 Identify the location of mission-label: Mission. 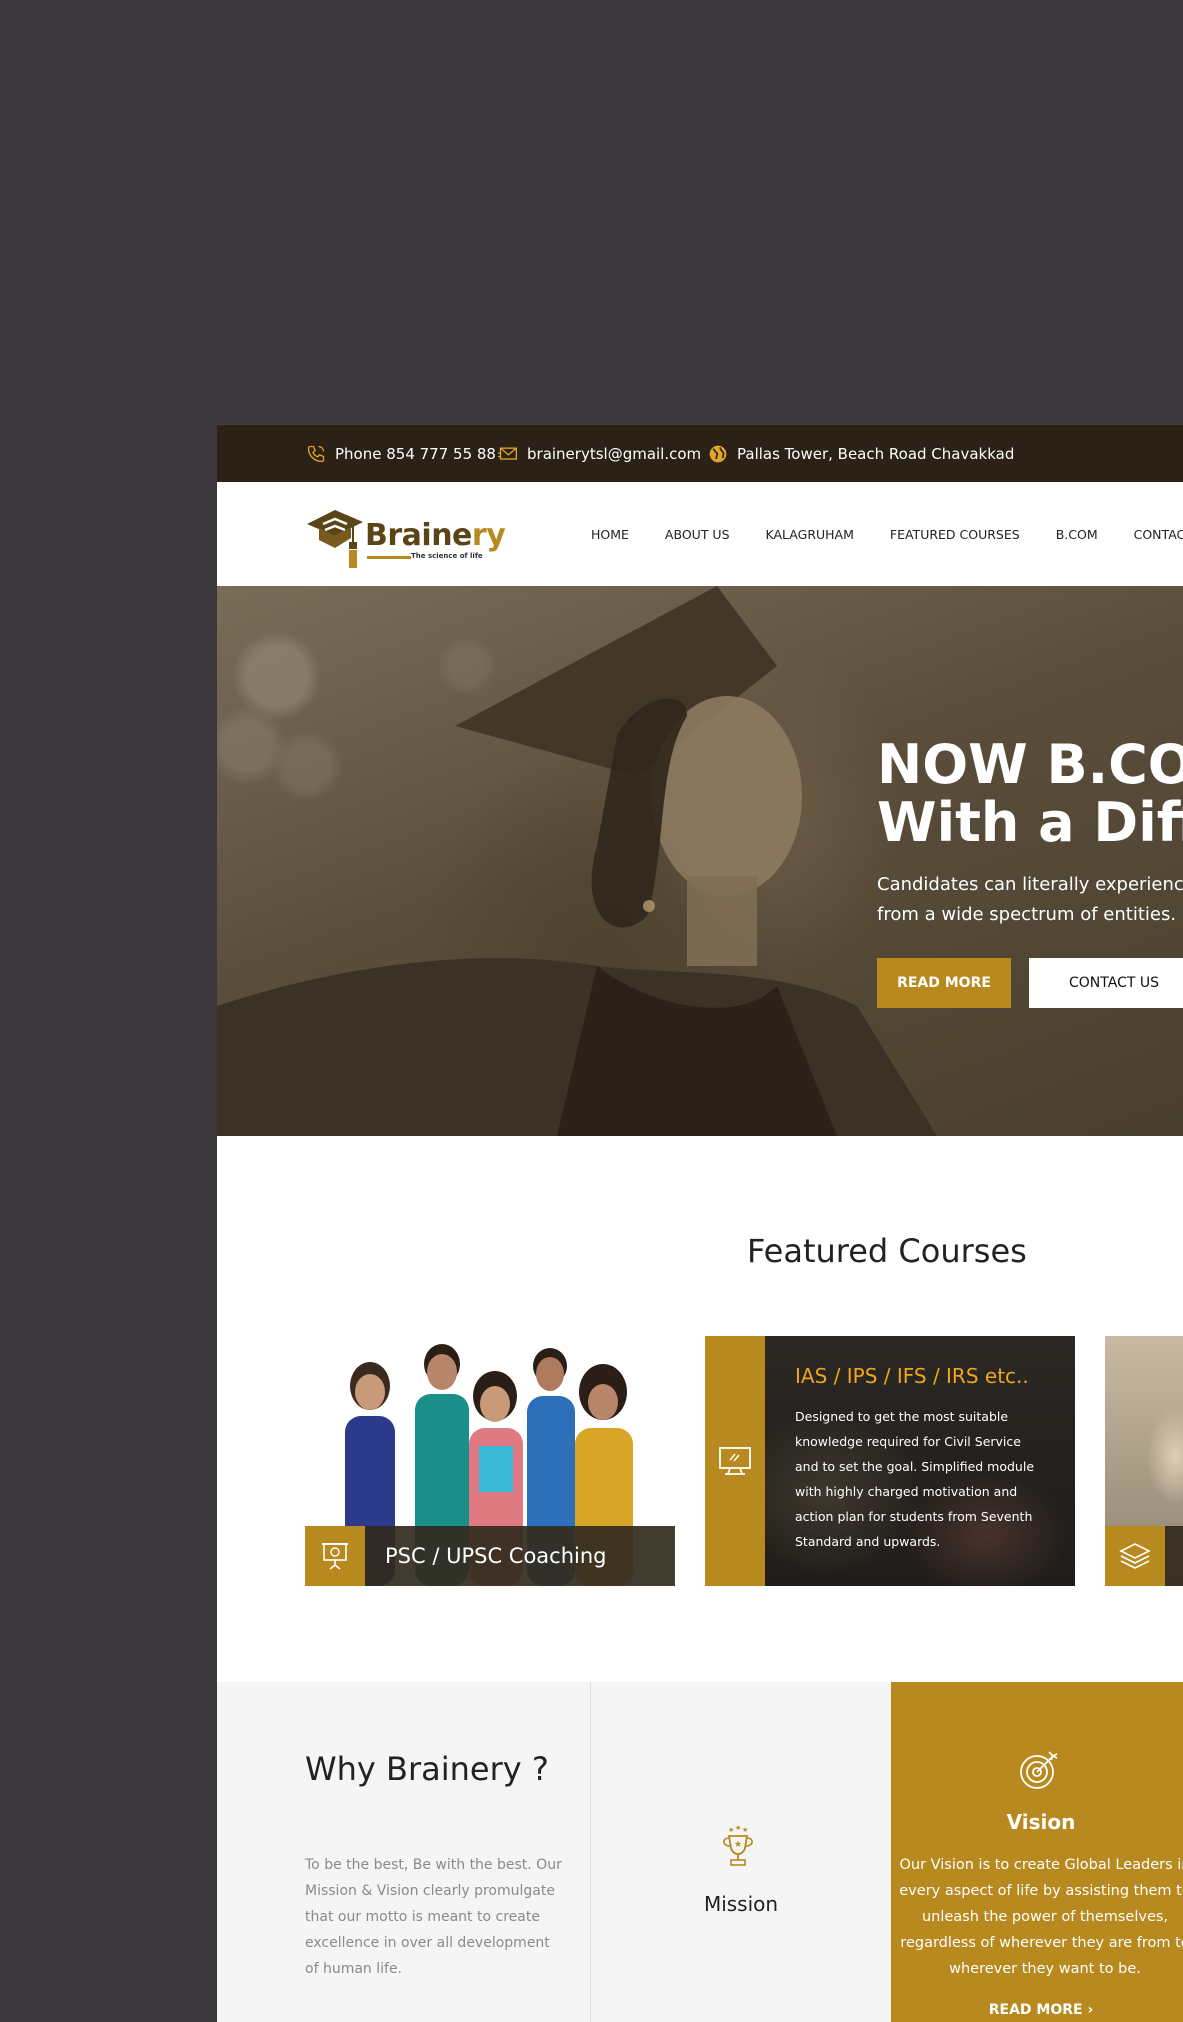
(741, 1904).